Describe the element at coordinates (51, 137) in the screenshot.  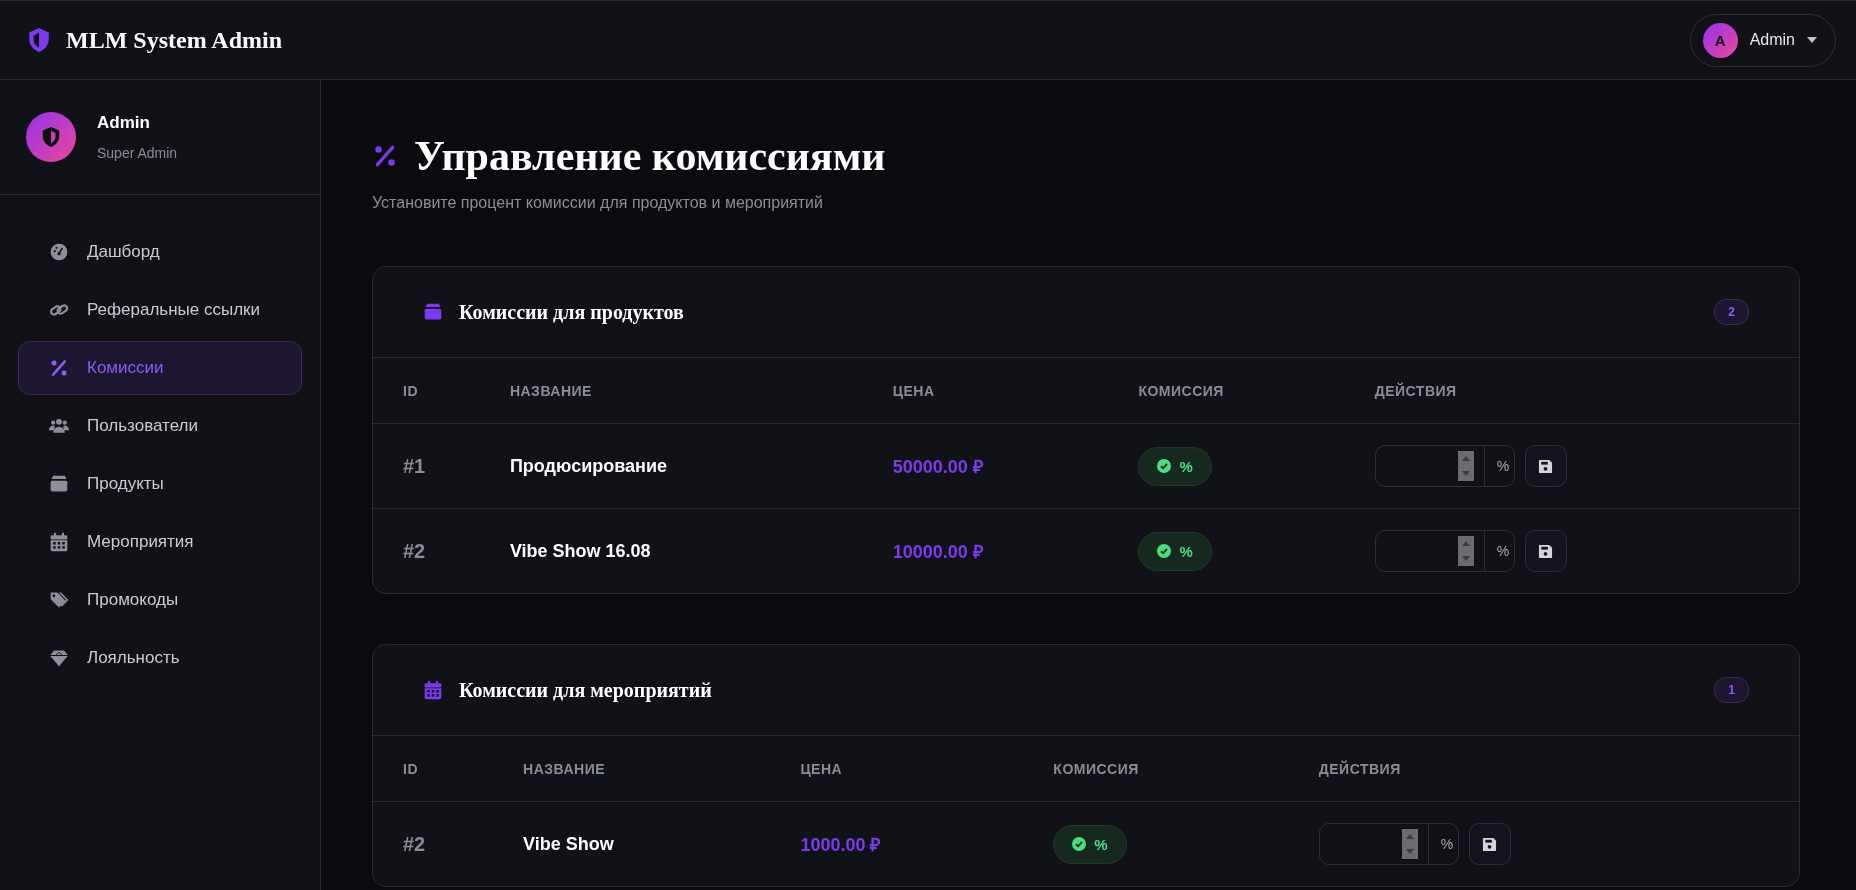
I see `admin-avatar` at that location.